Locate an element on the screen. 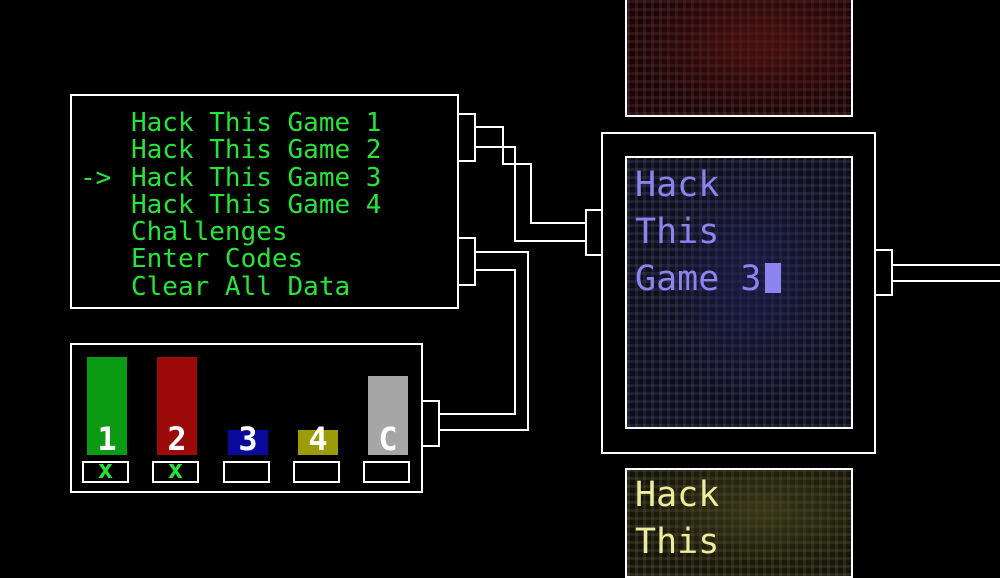 The image size is (1000, 578). progress-bar-1: 1 is located at coordinates (107, 401).